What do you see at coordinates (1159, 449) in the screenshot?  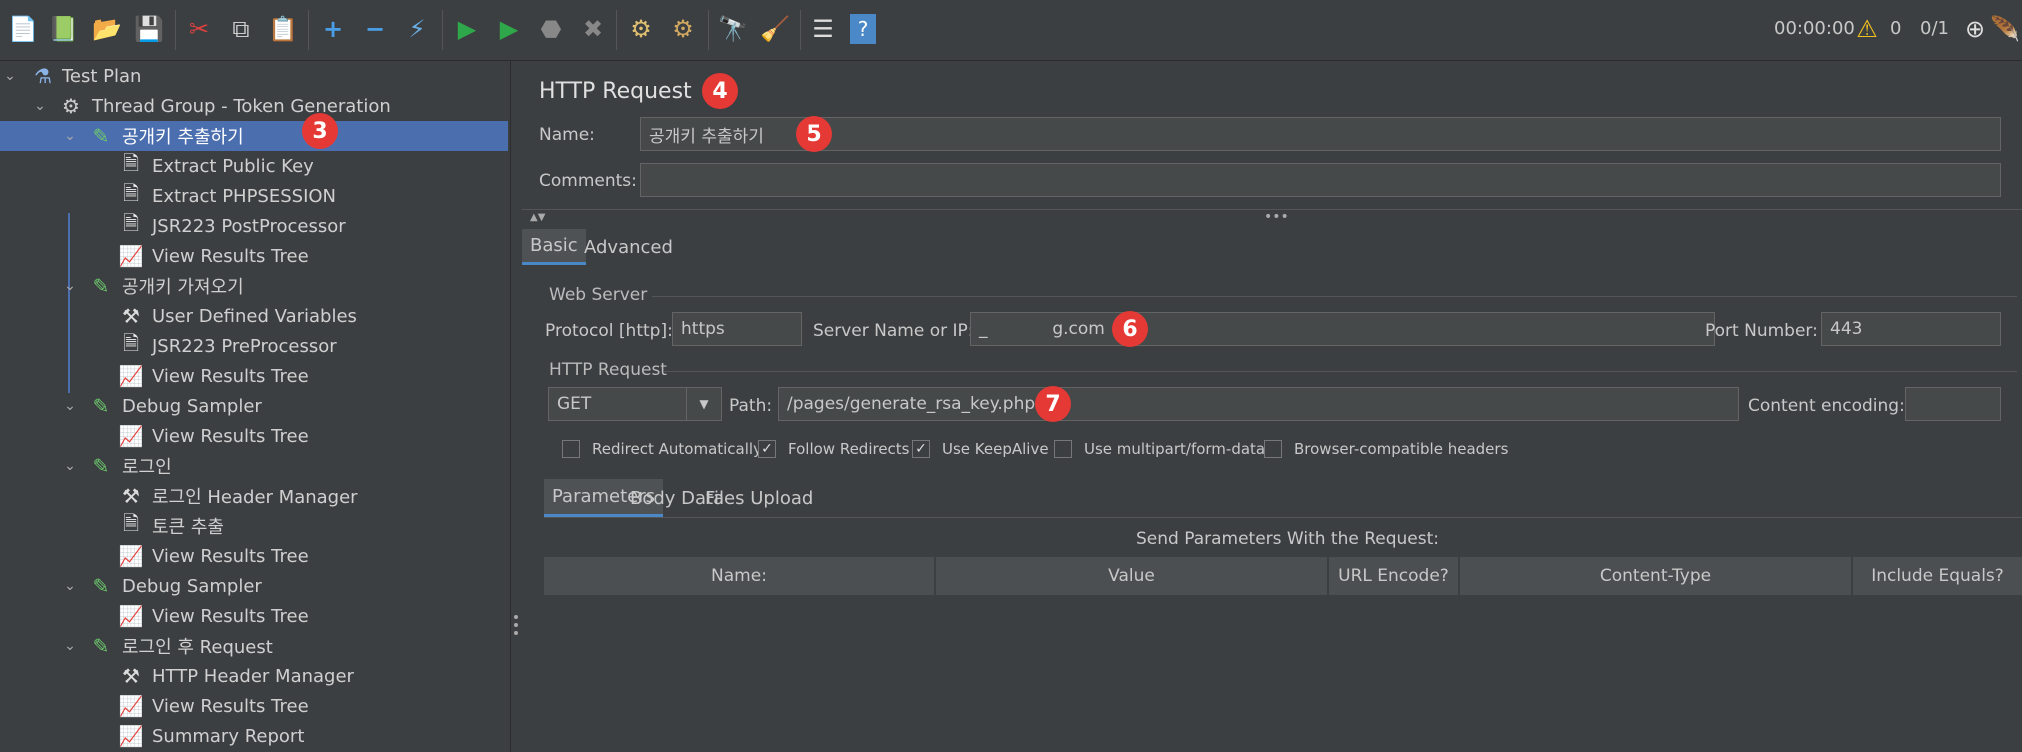 I see `use-multipart-checkbox: Use multipart/form-data` at bounding box center [1159, 449].